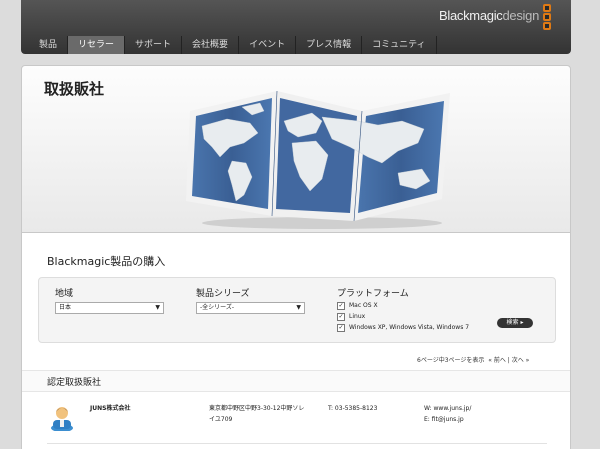 The width and height of the screenshot is (600, 449). Describe the element at coordinates (471, 15) in the screenshot. I see `brand-name-bold: Blackmagic` at that location.